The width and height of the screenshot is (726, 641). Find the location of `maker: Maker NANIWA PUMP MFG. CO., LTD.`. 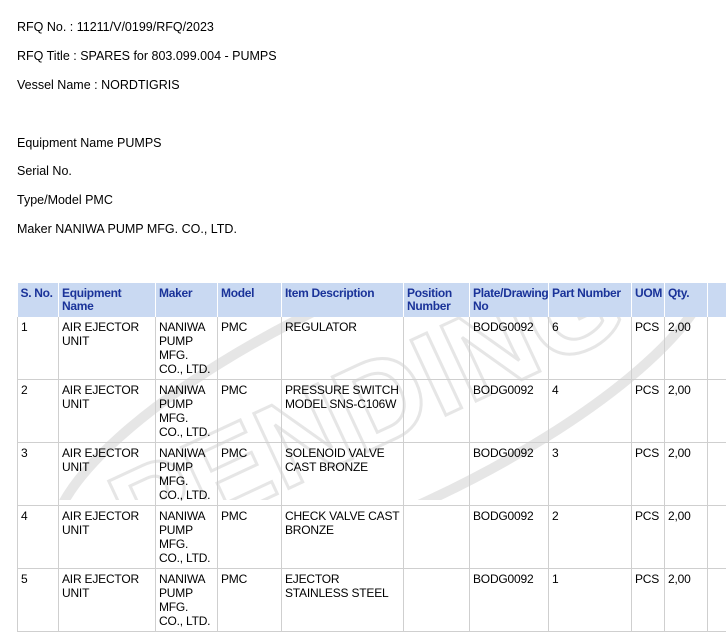

maker: Maker NANIWA PUMP MFG. CO., LTD. is located at coordinates (127, 229).